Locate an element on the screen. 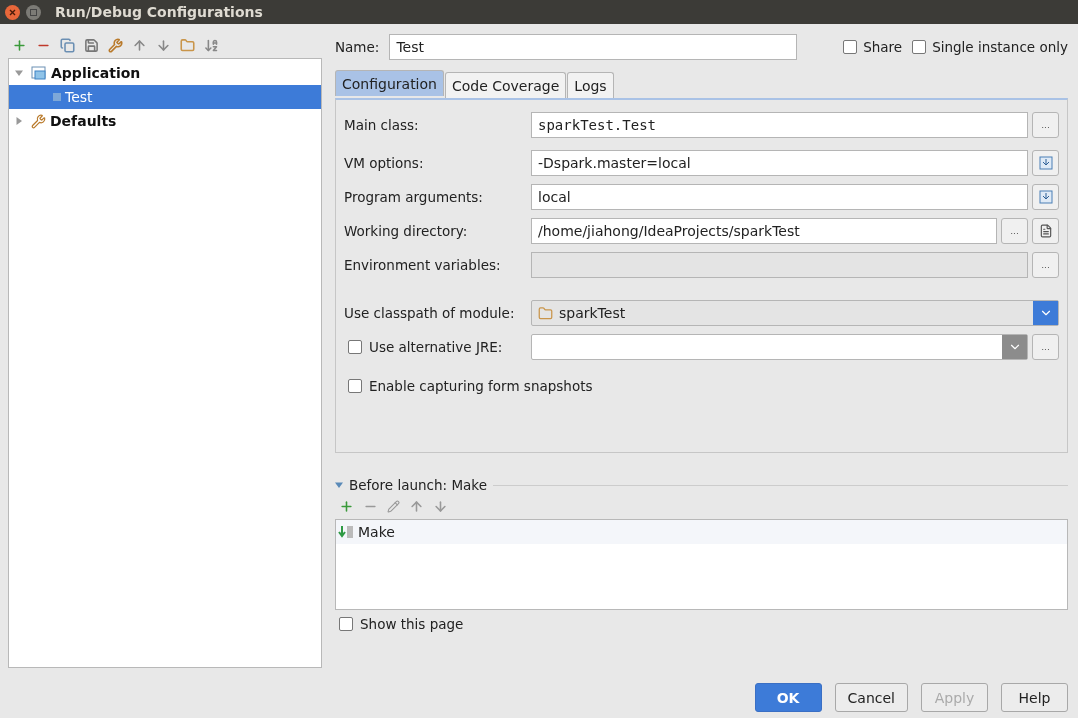 This screenshot has height=718, width=1078. dialog-button: OK is located at coordinates (788, 697).